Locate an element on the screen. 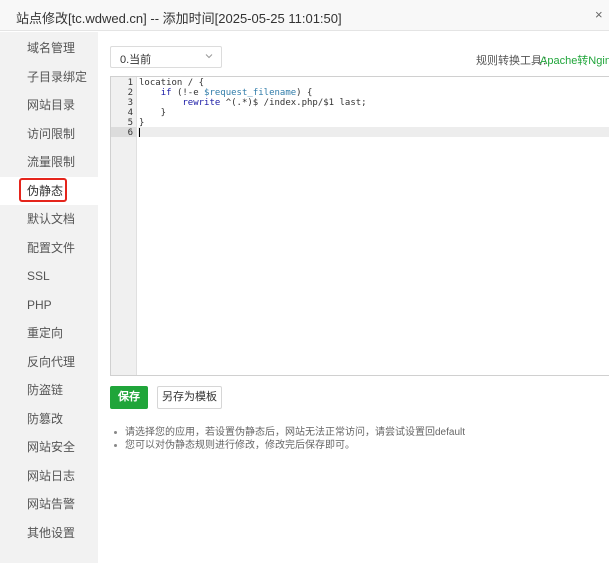 The height and width of the screenshot is (563, 609). code-line: location / { is located at coordinates (171, 83).